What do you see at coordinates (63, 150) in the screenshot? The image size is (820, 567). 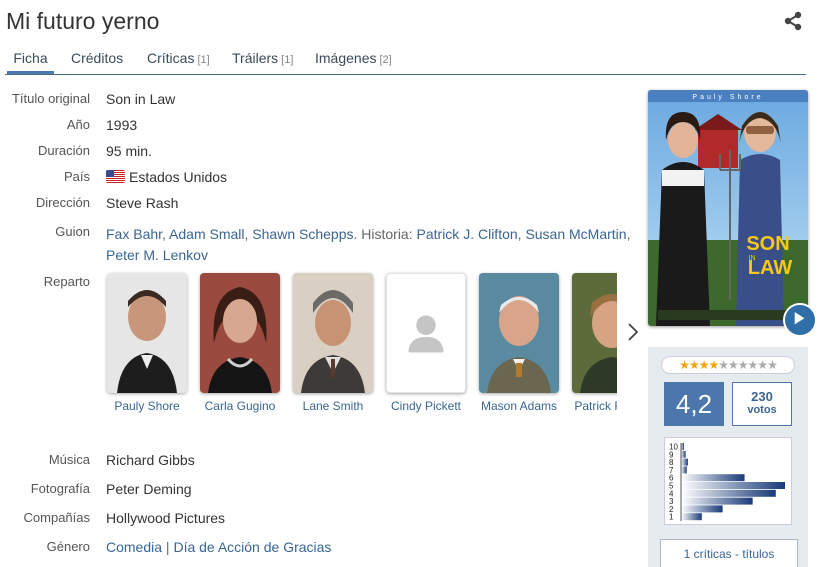 I see `duration-label: Duración` at bounding box center [63, 150].